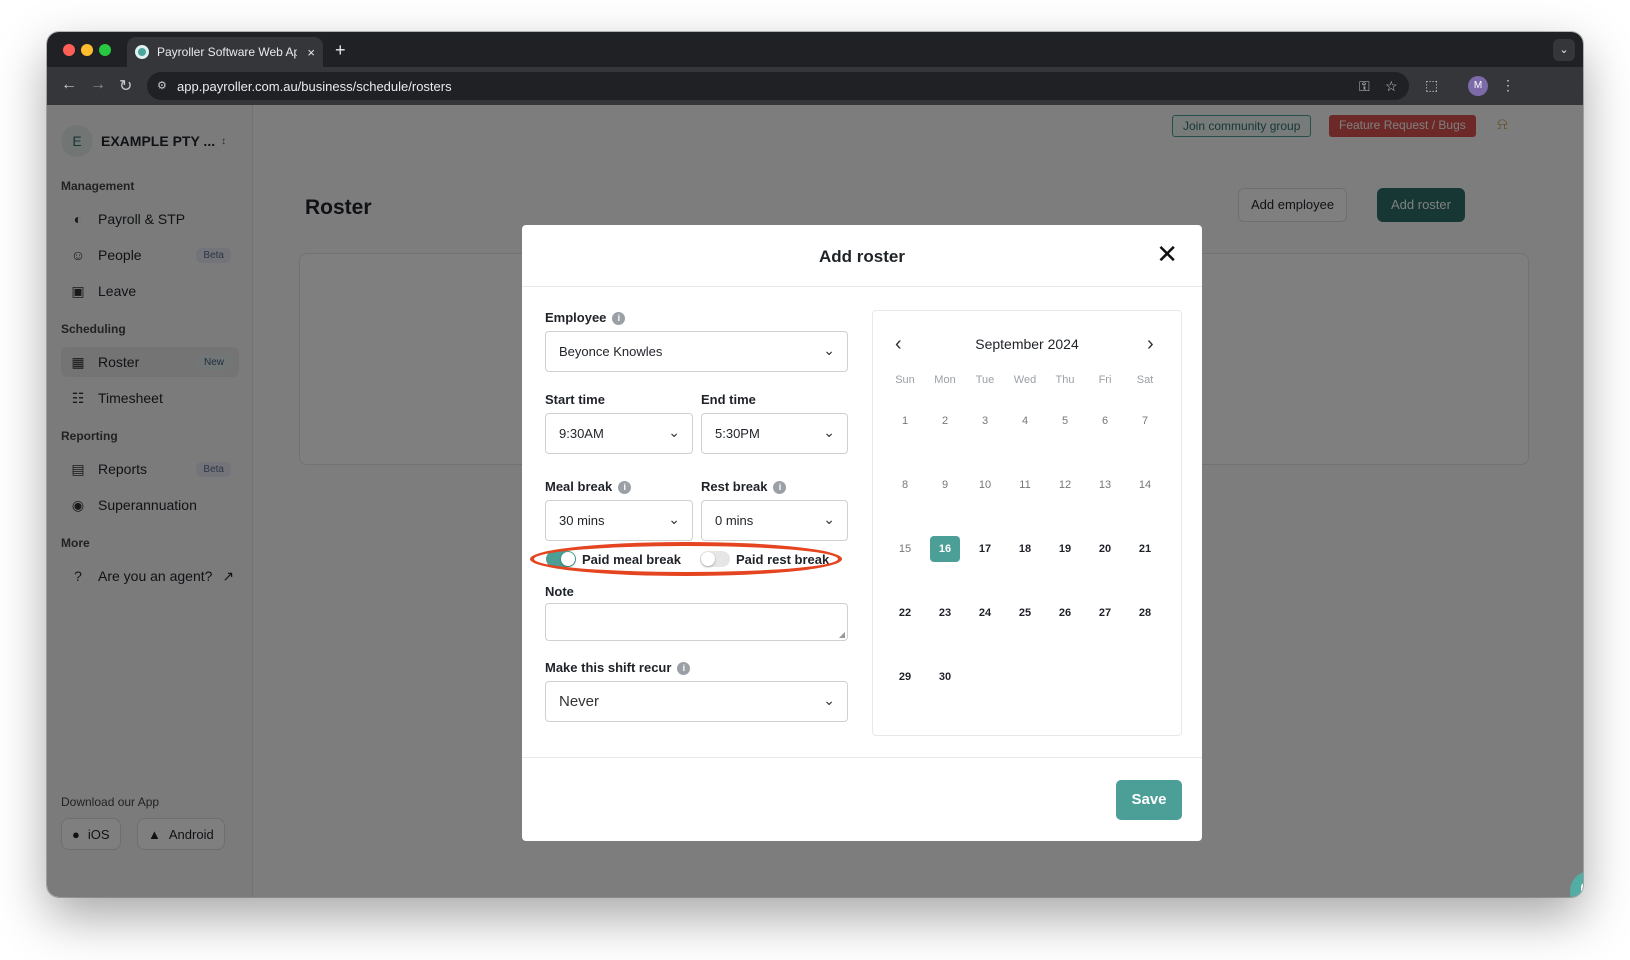 This screenshot has width=1630, height=960. What do you see at coordinates (1145, 613) in the screenshot?
I see `calendar-day: 28` at bounding box center [1145, 613].